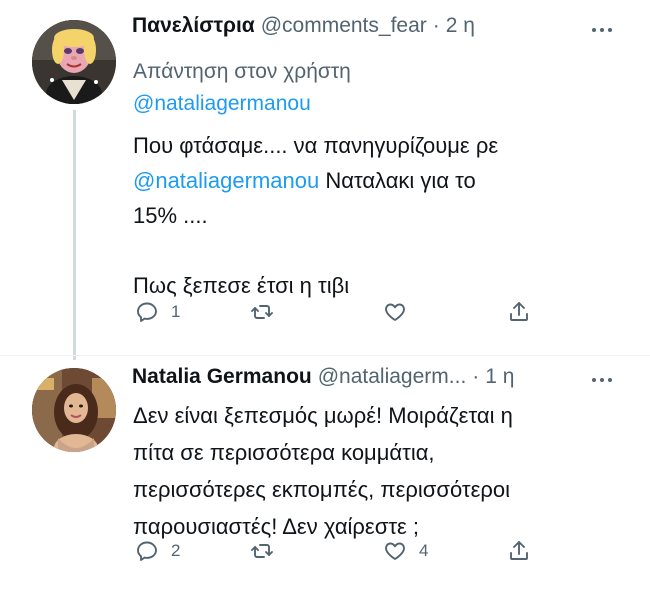 The width and height of the screenshot is (650, 595). I want to click on tweet-text-line: @nataliagermanou Ναταλακι για το, so click(373, 180).